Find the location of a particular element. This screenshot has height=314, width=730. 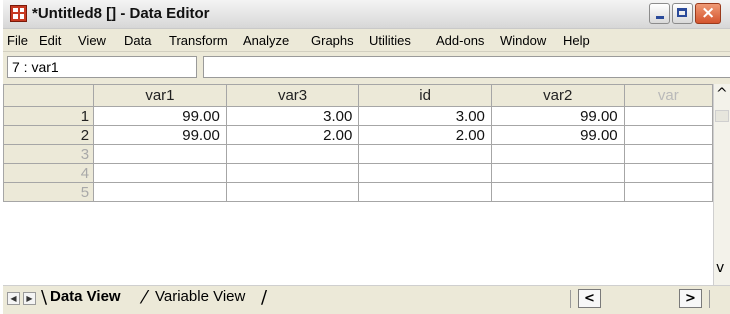

scroll-right-icon: > is located at coordinates (690, 298).